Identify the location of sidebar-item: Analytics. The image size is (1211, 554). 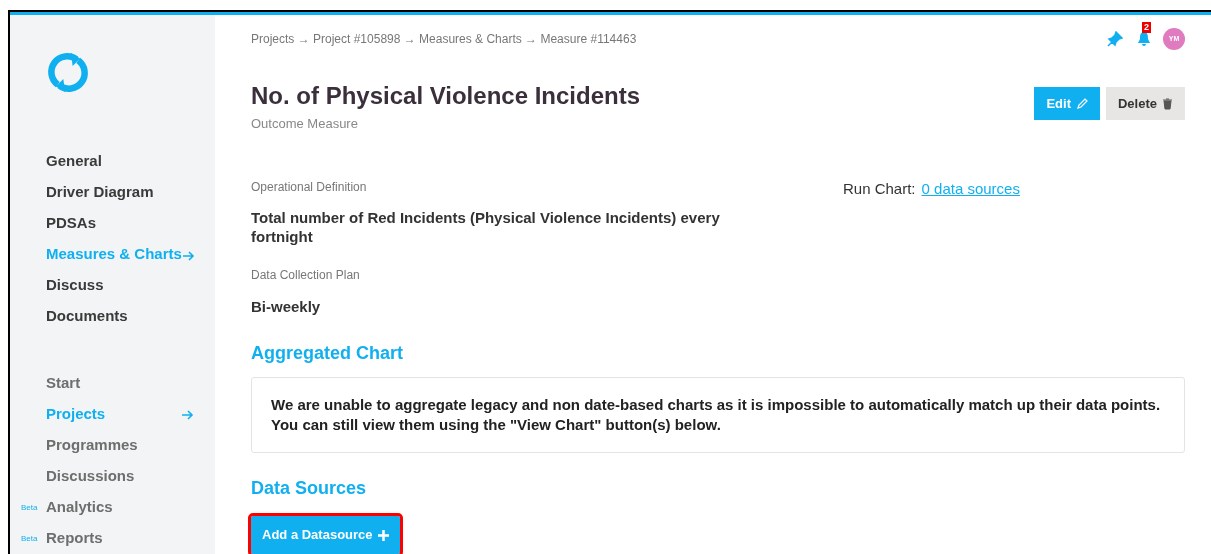
(79, 507).